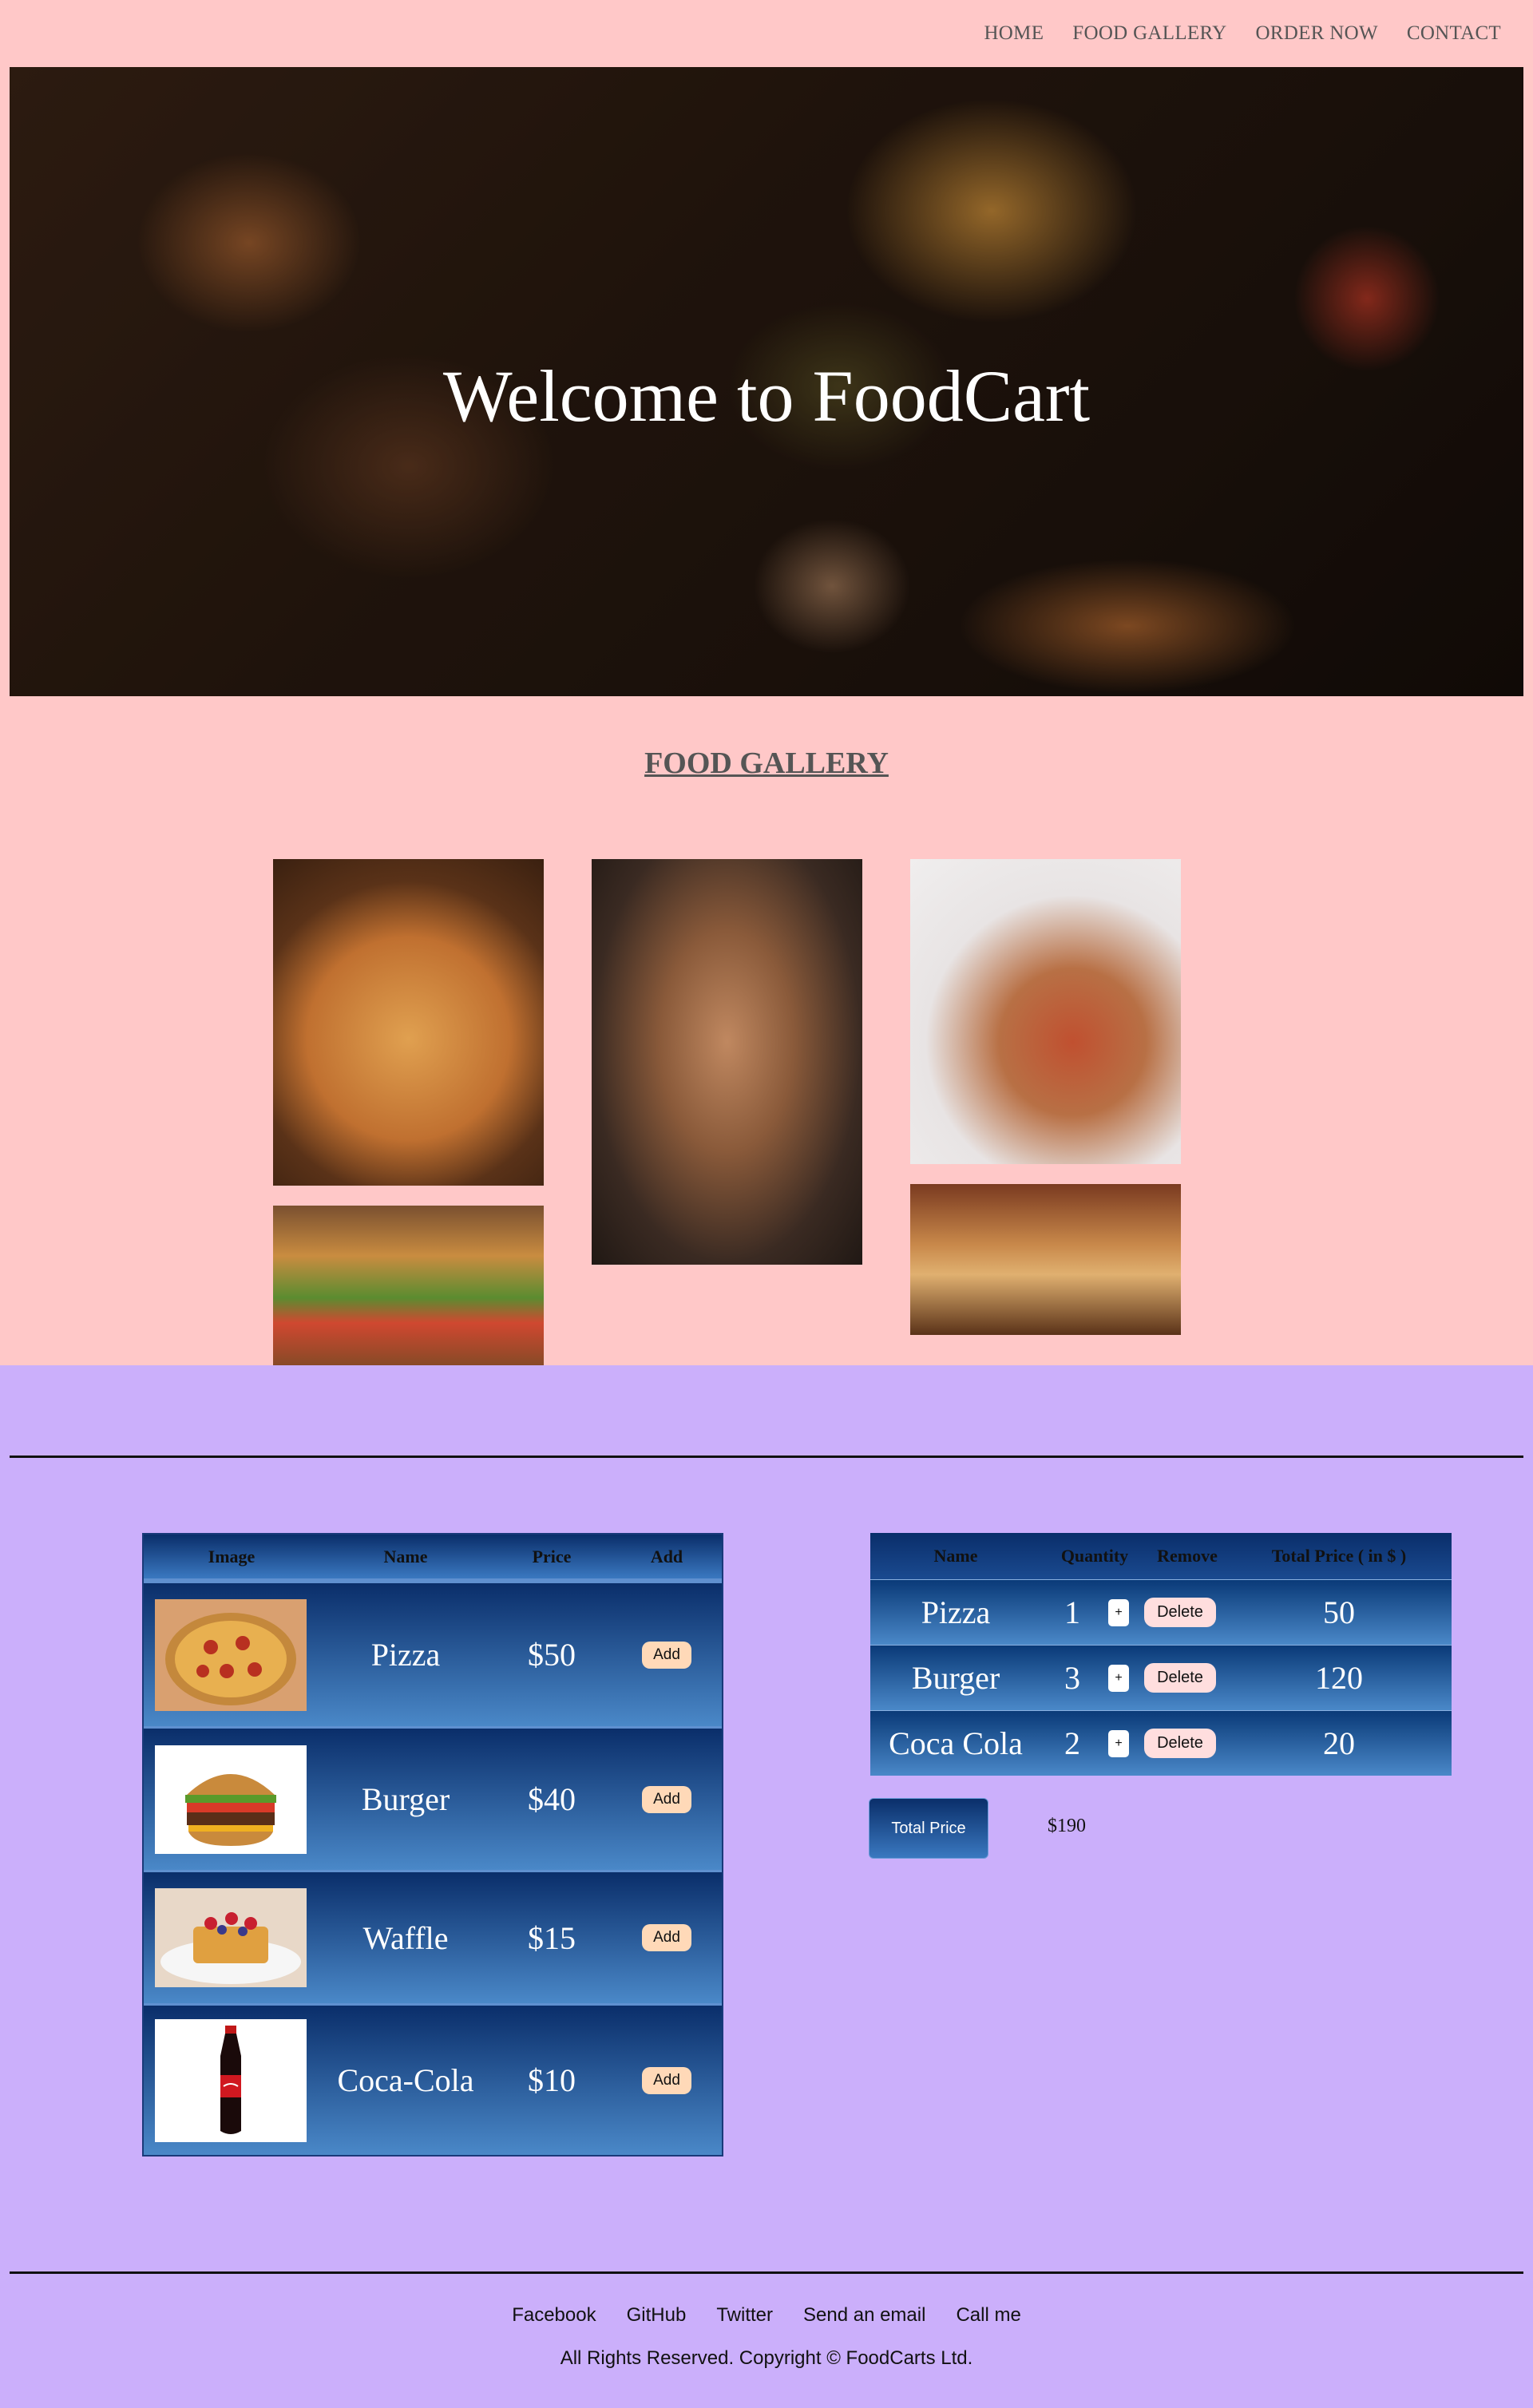  What do you see at coordinates (405, 1938) in the screenshot?
I see `menu-item-name: Waffle` at bounding box center [405, 1938].